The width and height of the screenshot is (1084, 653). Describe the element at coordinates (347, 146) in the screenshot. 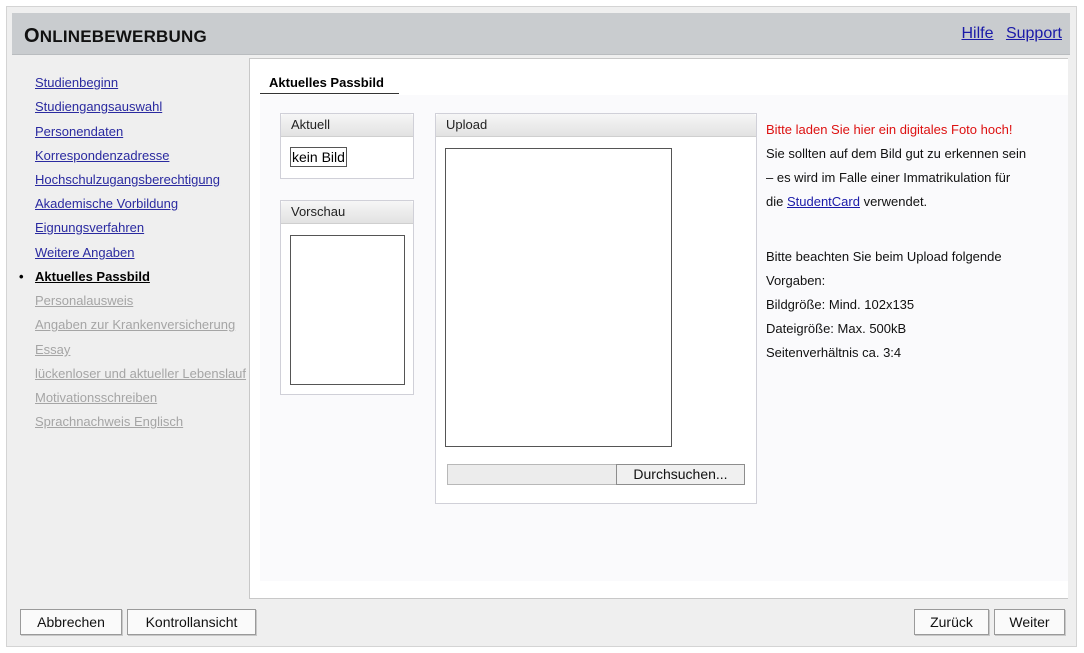

I see `current-image-panel: Aktuell kein Bild` at that location.